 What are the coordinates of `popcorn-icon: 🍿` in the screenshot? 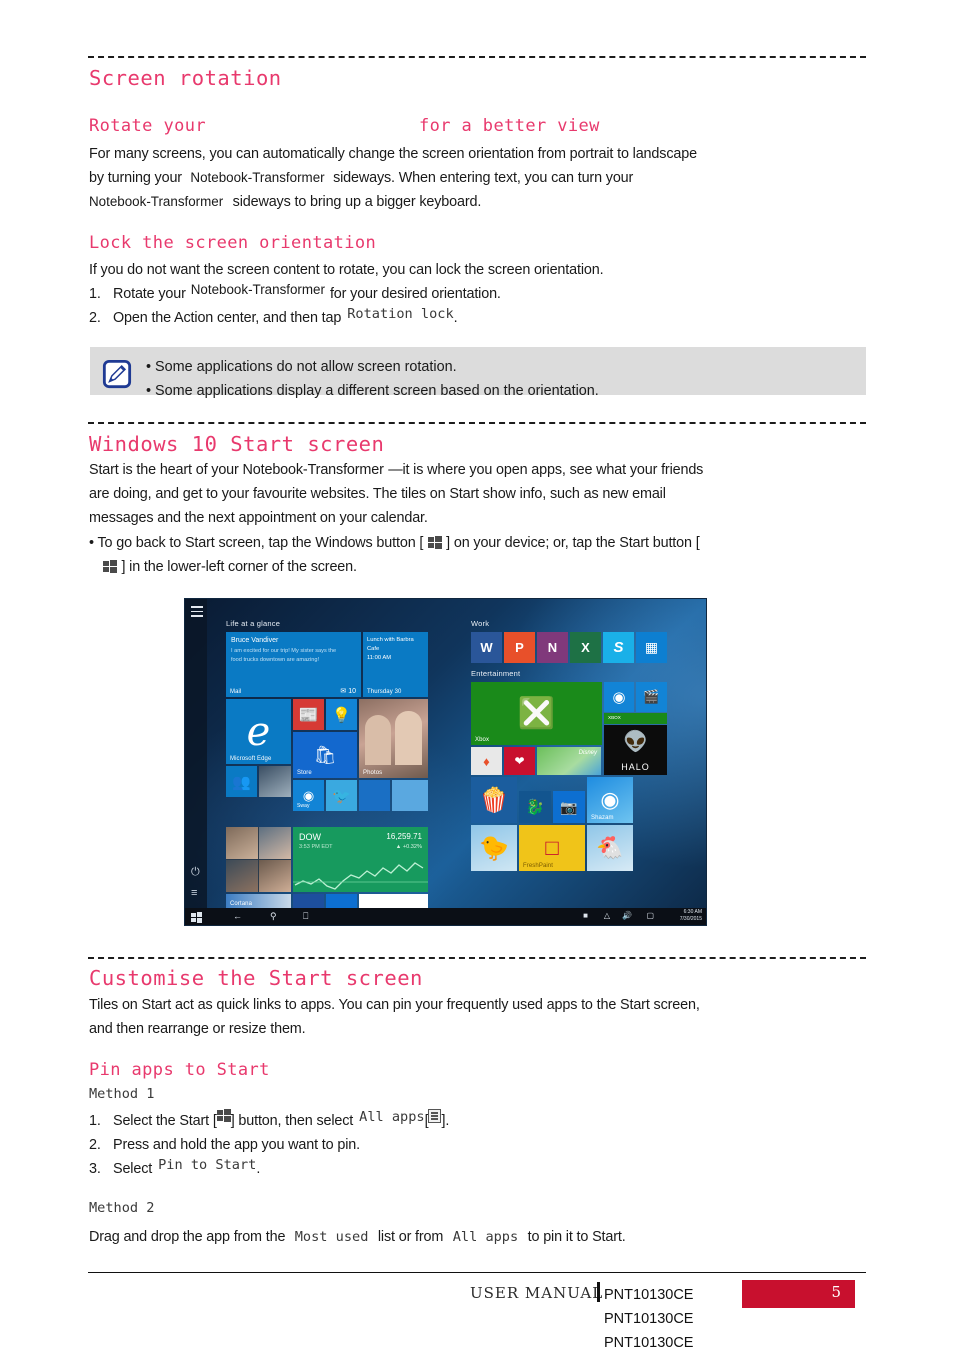 It's located at (494, 800).